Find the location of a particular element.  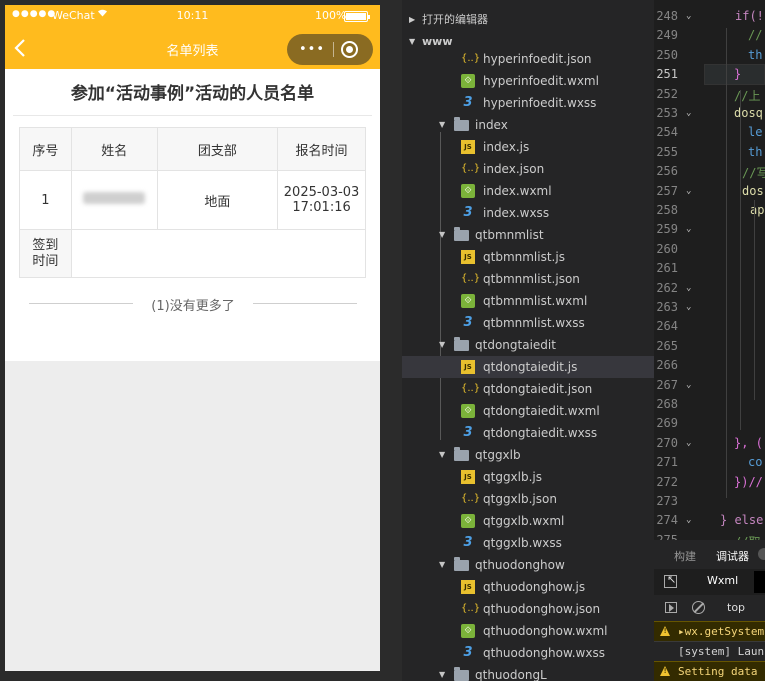

tree-file: ⟐ hyperinfoedit.wxml is located at coordinates (528, 81).